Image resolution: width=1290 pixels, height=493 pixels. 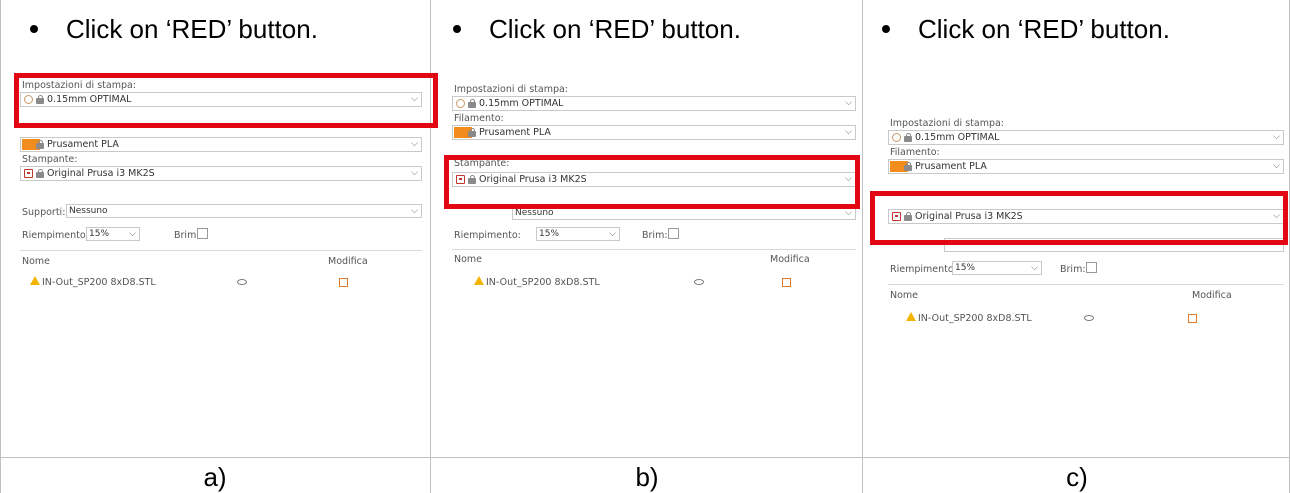 I want to click on printer-combo: Original Prusa i3 MK2S ⌵, so click(x=221, y=173).